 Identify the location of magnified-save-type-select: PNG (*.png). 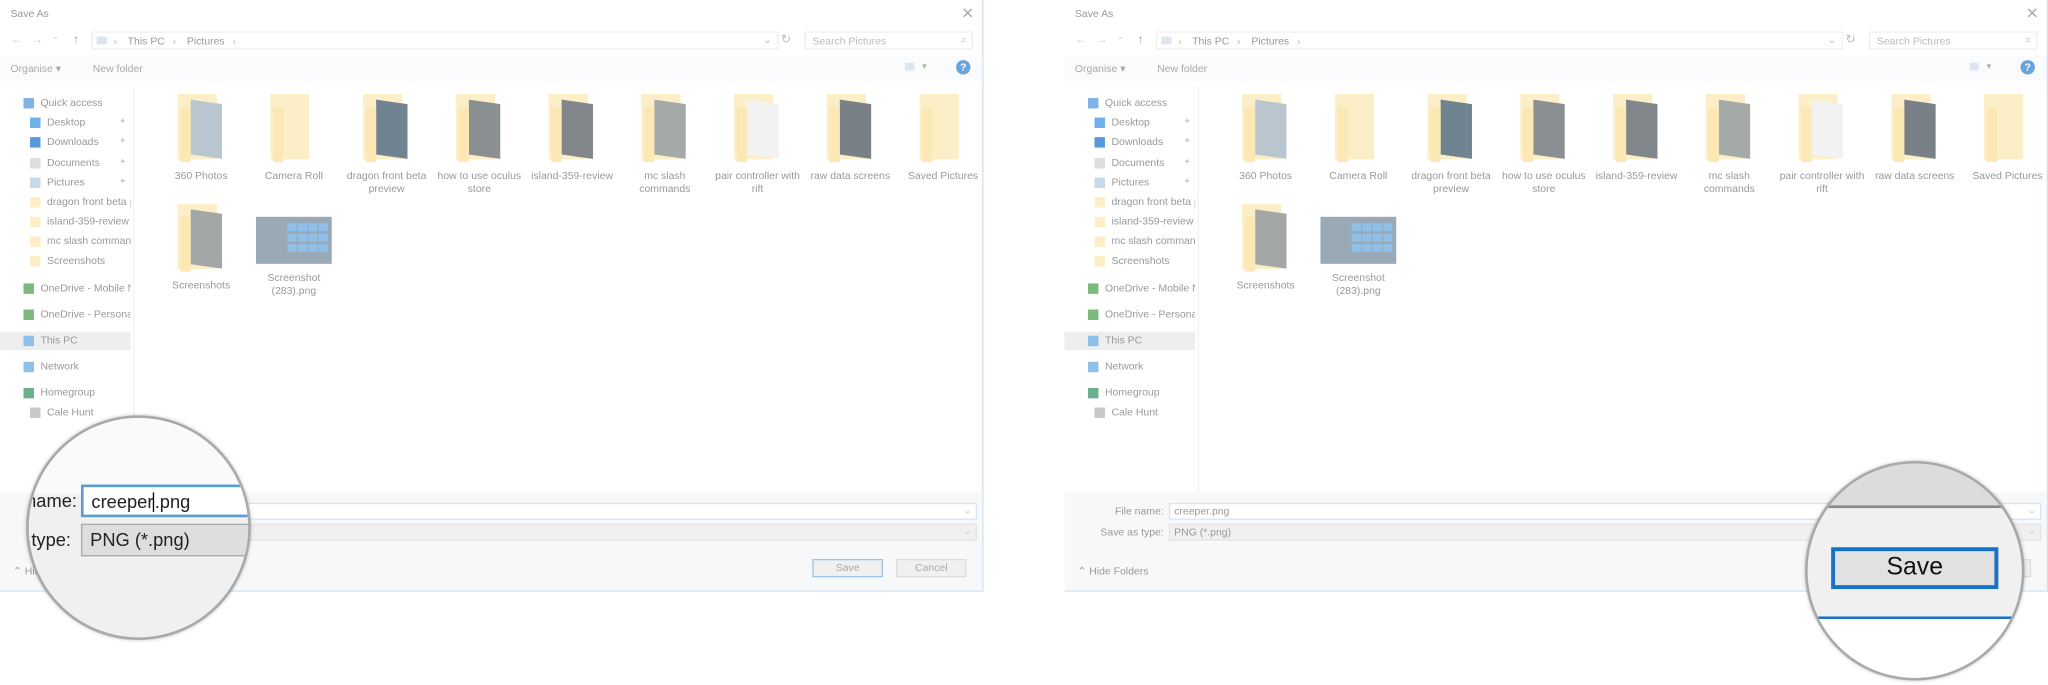
(164, 540).